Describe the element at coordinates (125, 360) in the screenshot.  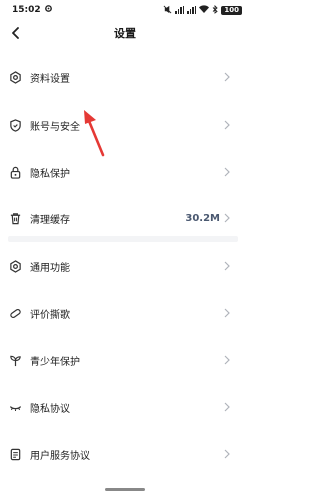
I see `settings-item-youth-protection: 青少年保护` at that location.